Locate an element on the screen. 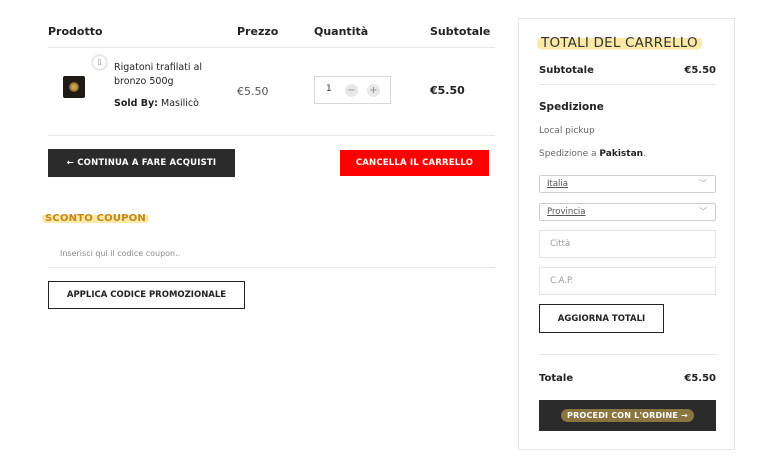 The width and height of the screenshot is (768, 465). quantity-value: 1 is located at coordinates (329, 89).